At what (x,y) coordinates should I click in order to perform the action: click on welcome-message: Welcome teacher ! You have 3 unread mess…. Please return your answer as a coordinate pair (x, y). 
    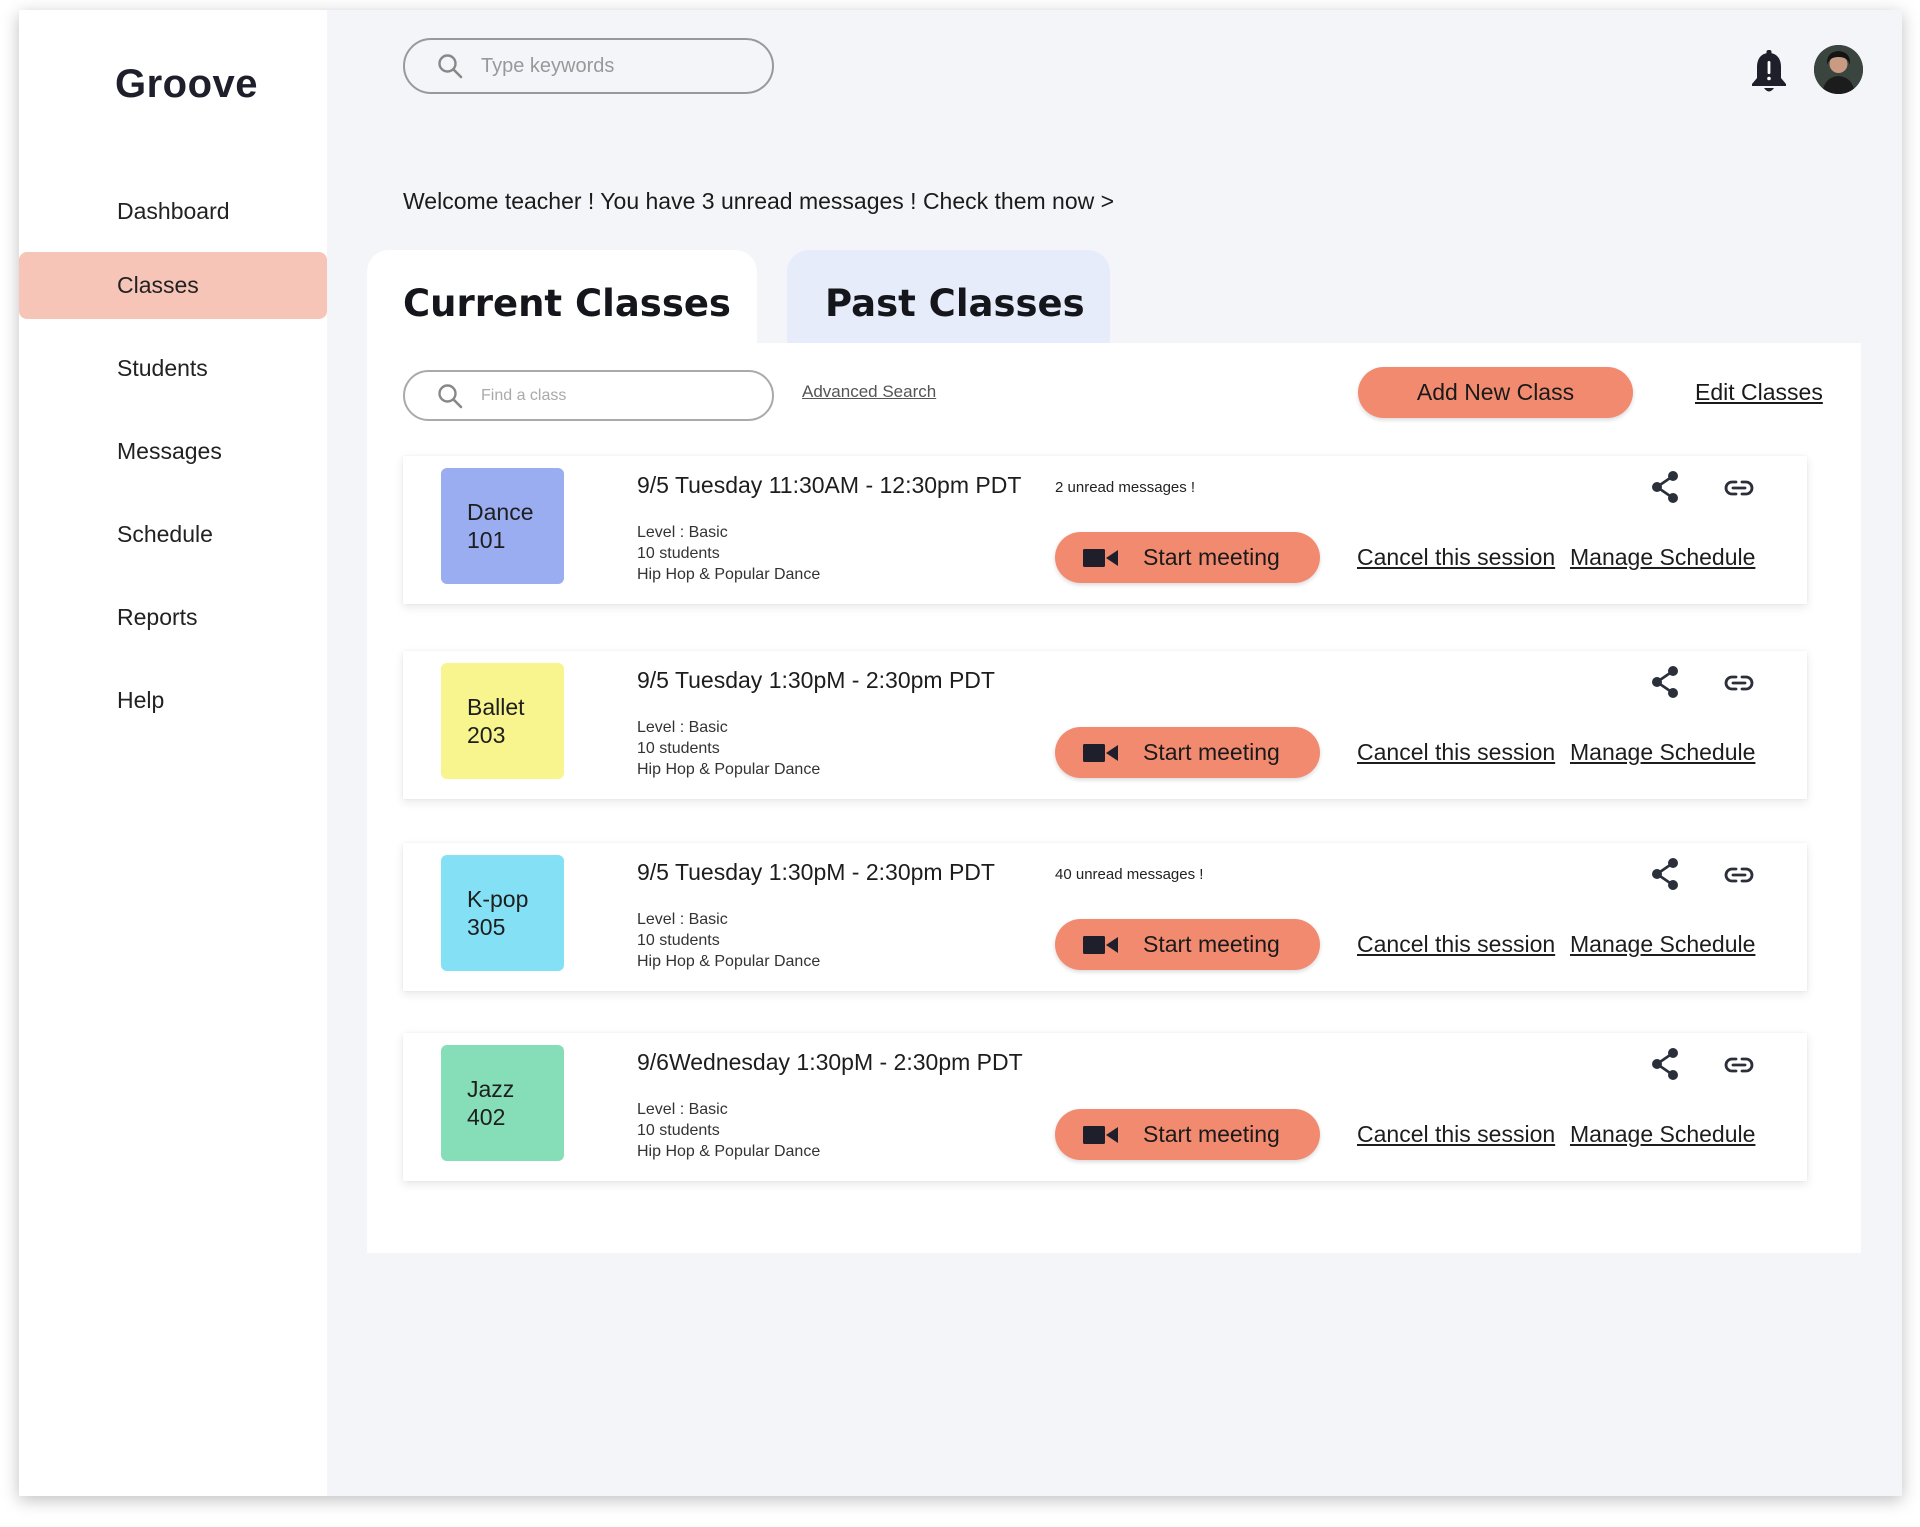
    Looking at the image, I should click on (758, 201).